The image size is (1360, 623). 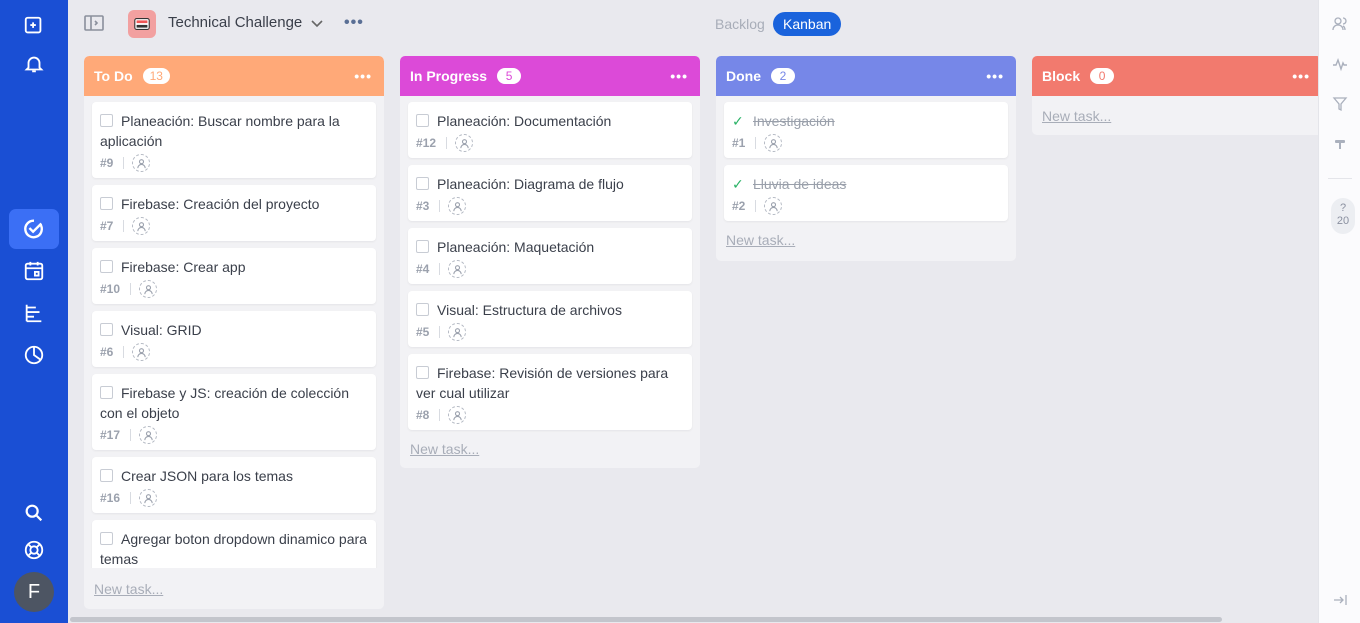 I want to click on task-card: Visual: GRID #6, so click(x=234, y=339).